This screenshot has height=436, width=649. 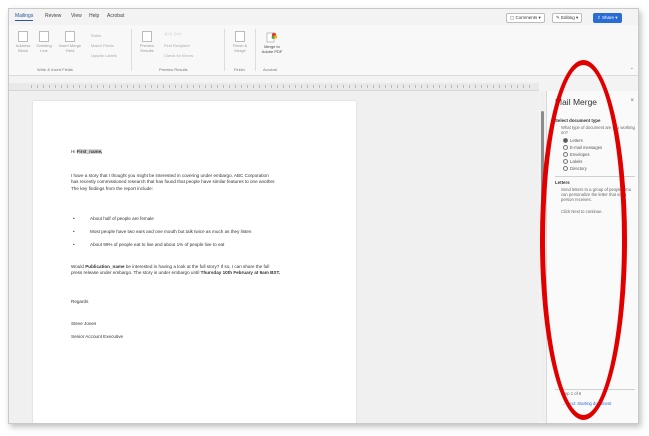 I want to click on merge-field-icon, so click(x=70, y=36).